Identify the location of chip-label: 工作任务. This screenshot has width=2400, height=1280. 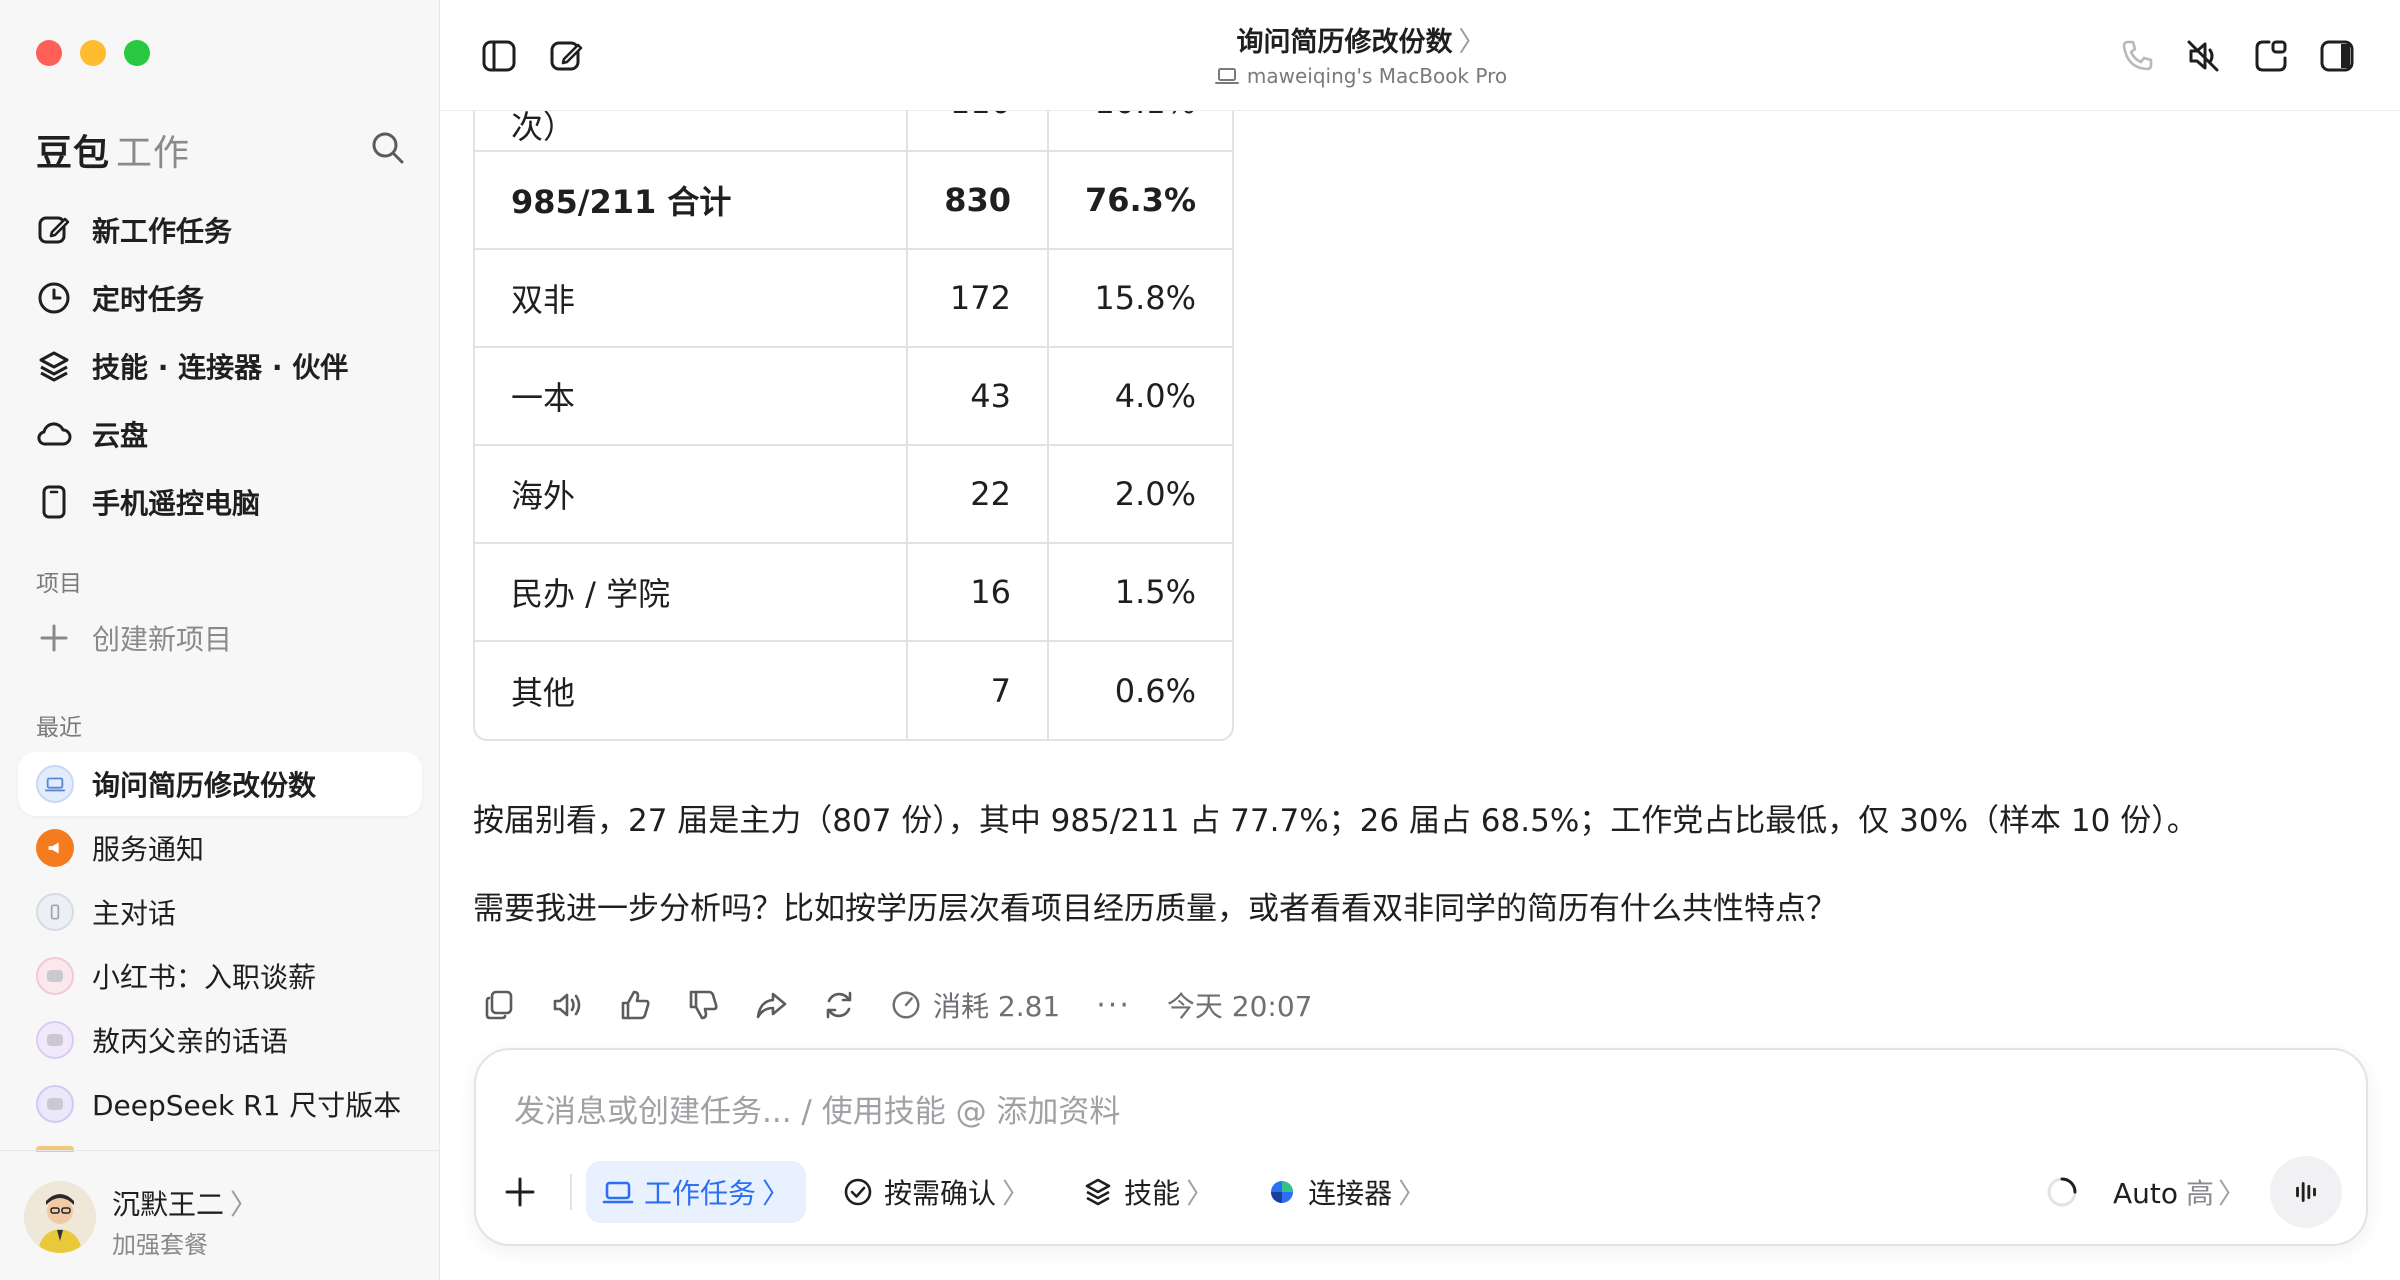
(700, 1193).